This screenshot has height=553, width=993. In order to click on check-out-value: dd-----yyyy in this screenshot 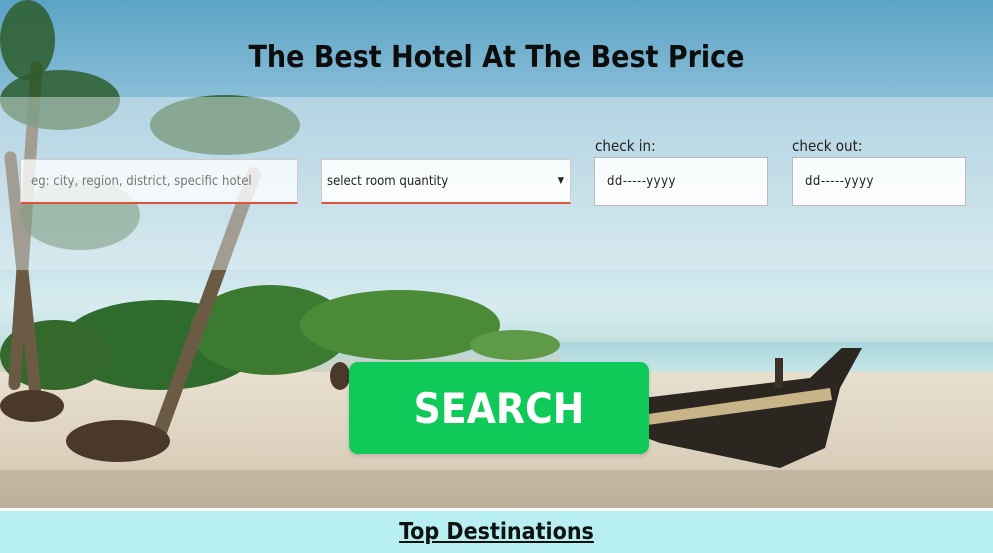, I will do `click(839, 181)`.